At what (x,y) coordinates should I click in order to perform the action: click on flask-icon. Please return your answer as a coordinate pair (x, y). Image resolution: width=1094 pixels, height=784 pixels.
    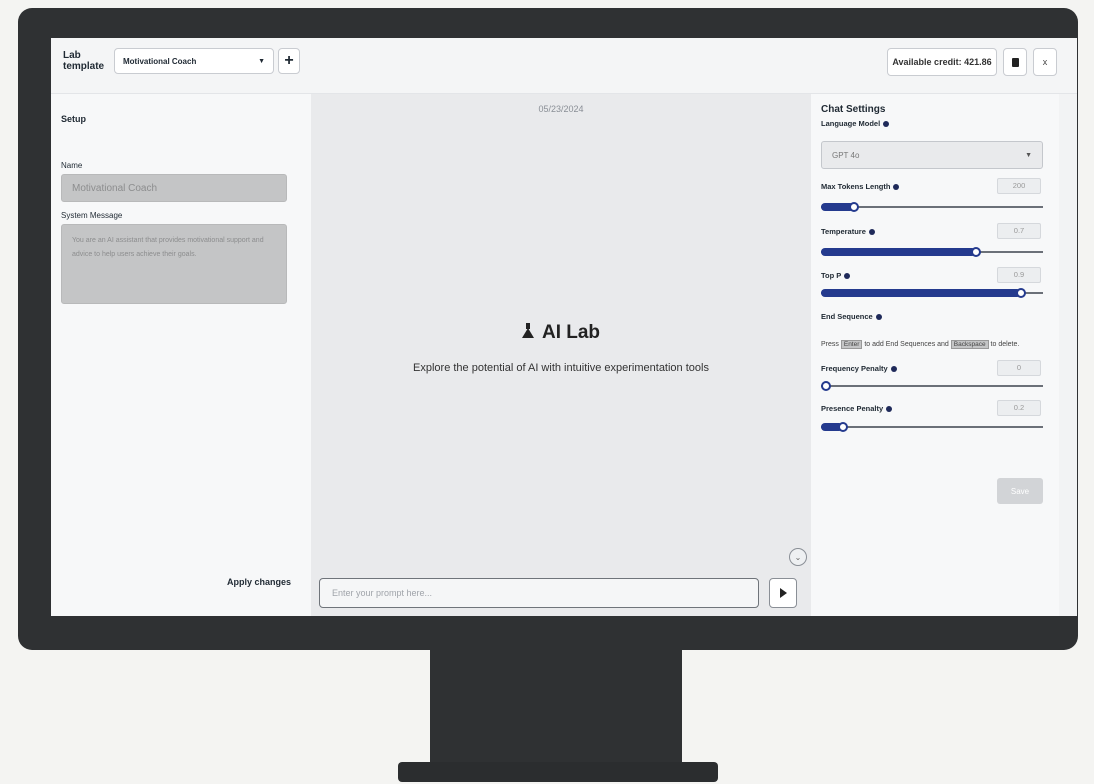
    Looking at the image, I should click on (527, 330).